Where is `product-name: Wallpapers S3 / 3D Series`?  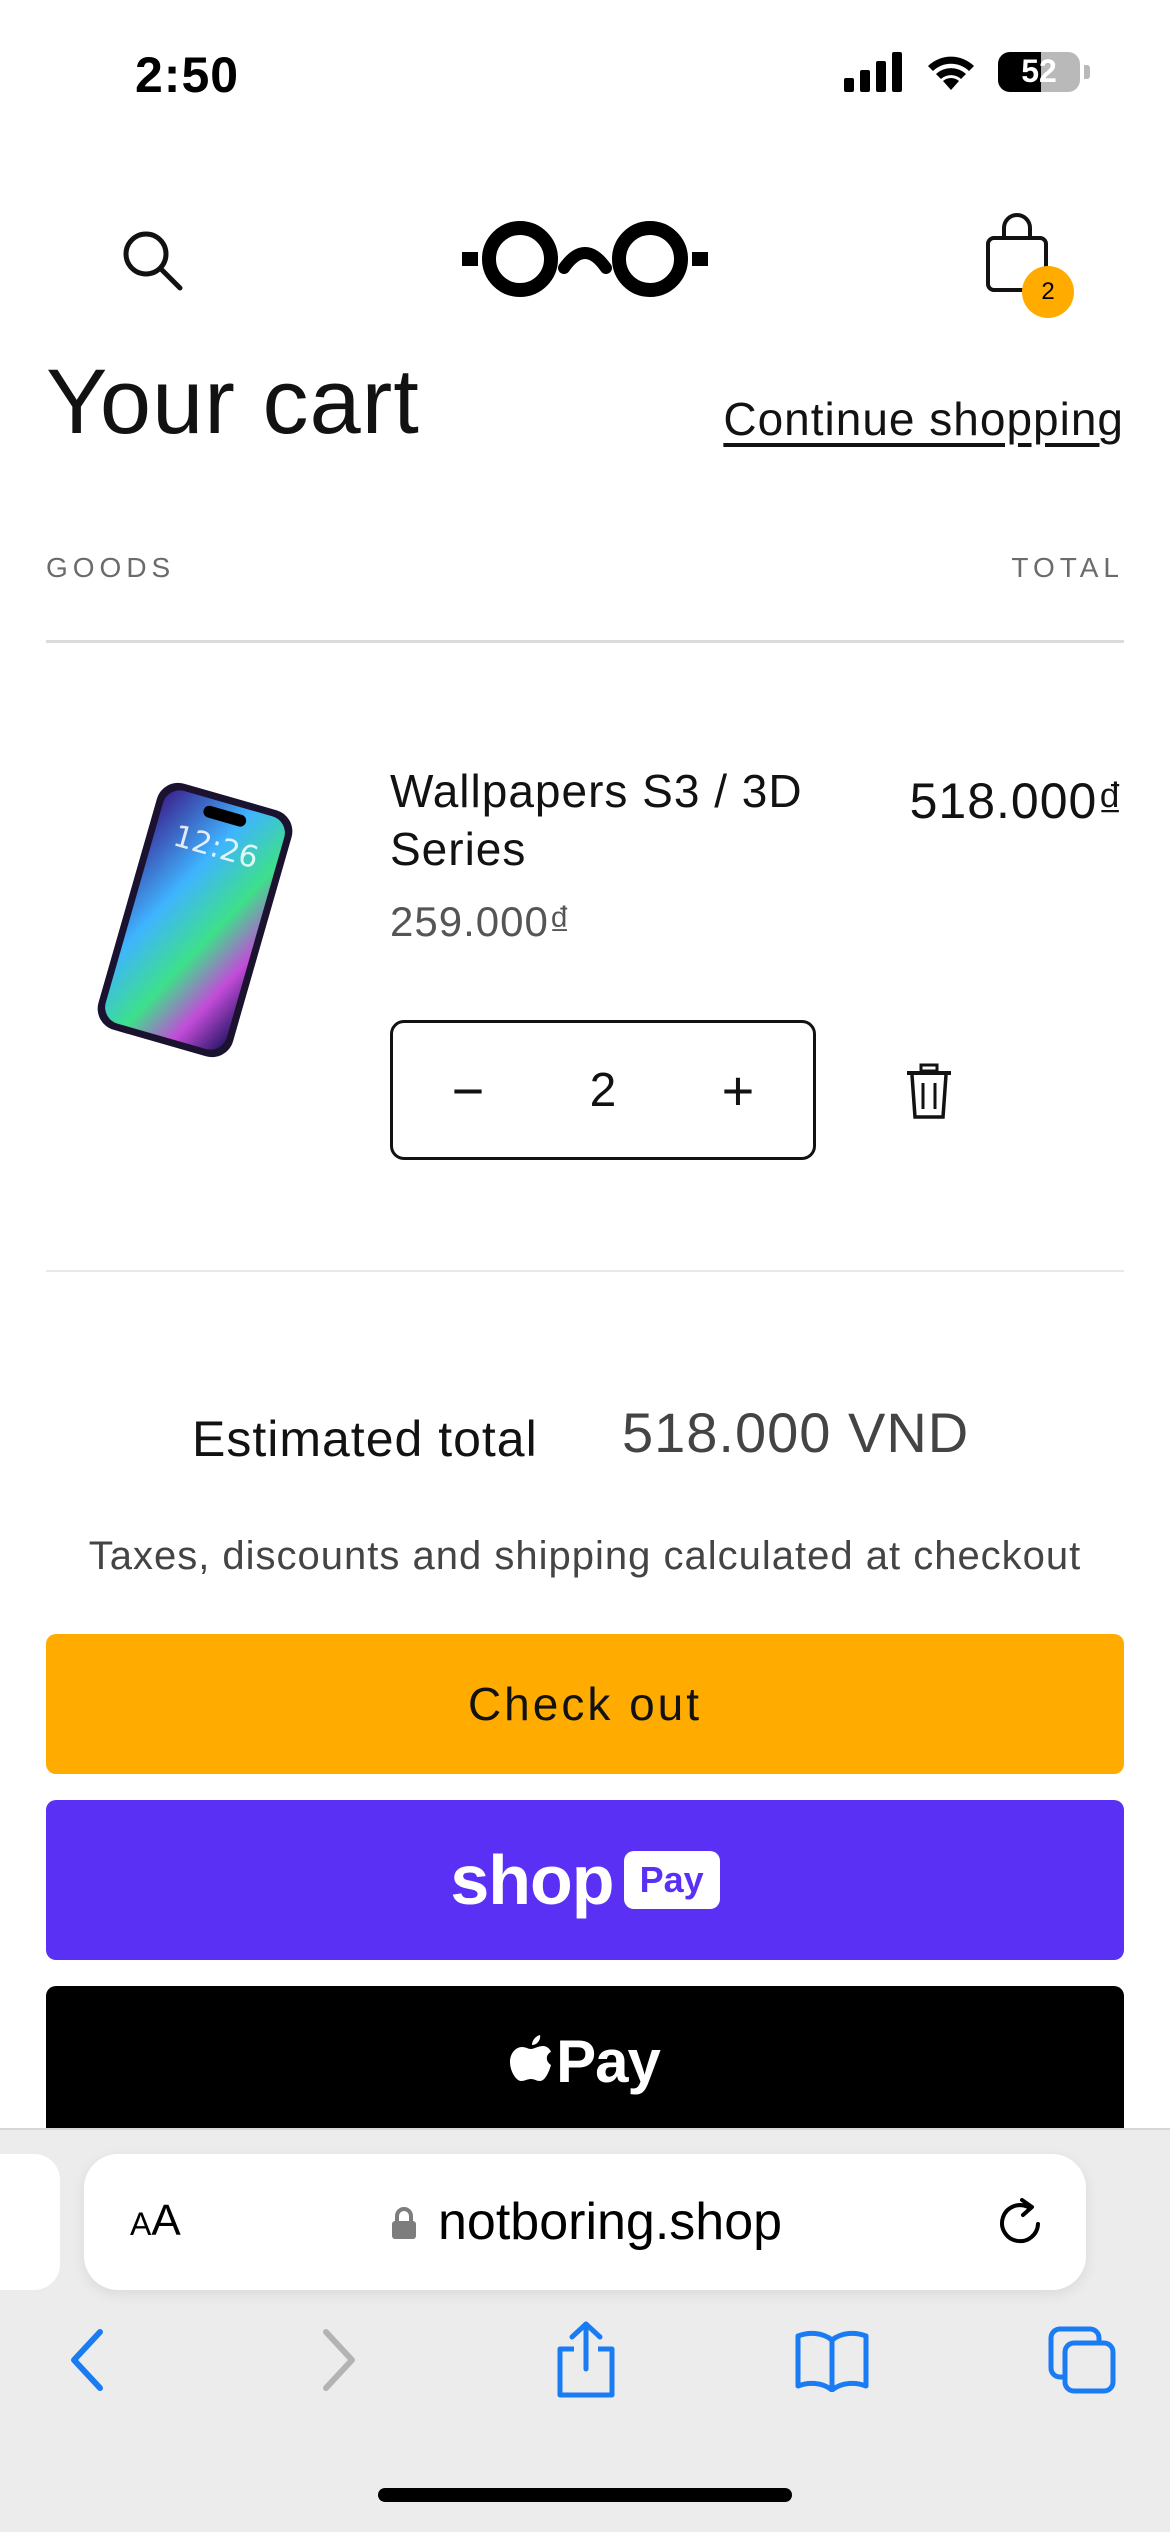 product-name: Wallpapers S3 / 3D Series is located at coordinates (620, 820).